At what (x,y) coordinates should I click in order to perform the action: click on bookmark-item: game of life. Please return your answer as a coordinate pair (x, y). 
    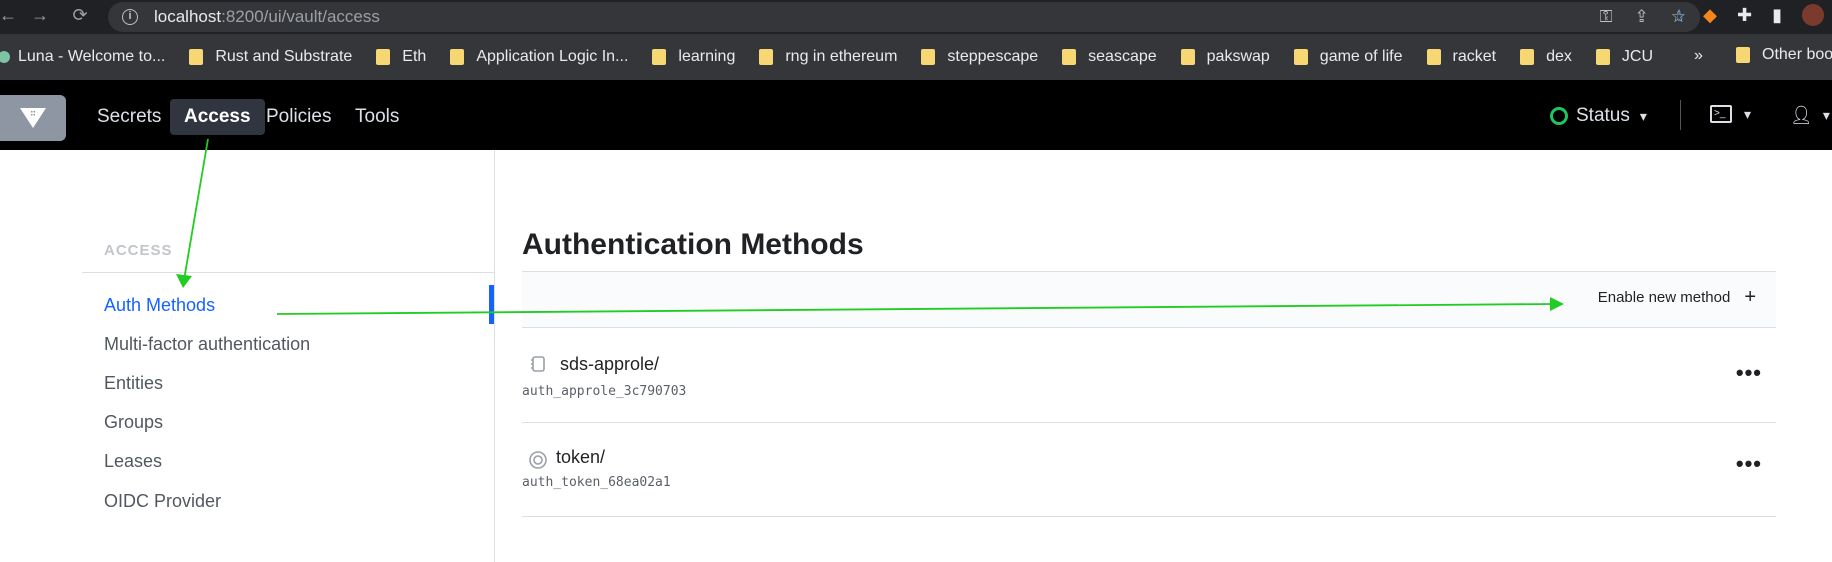
    Looking at the image, I should click on (1348, 57).